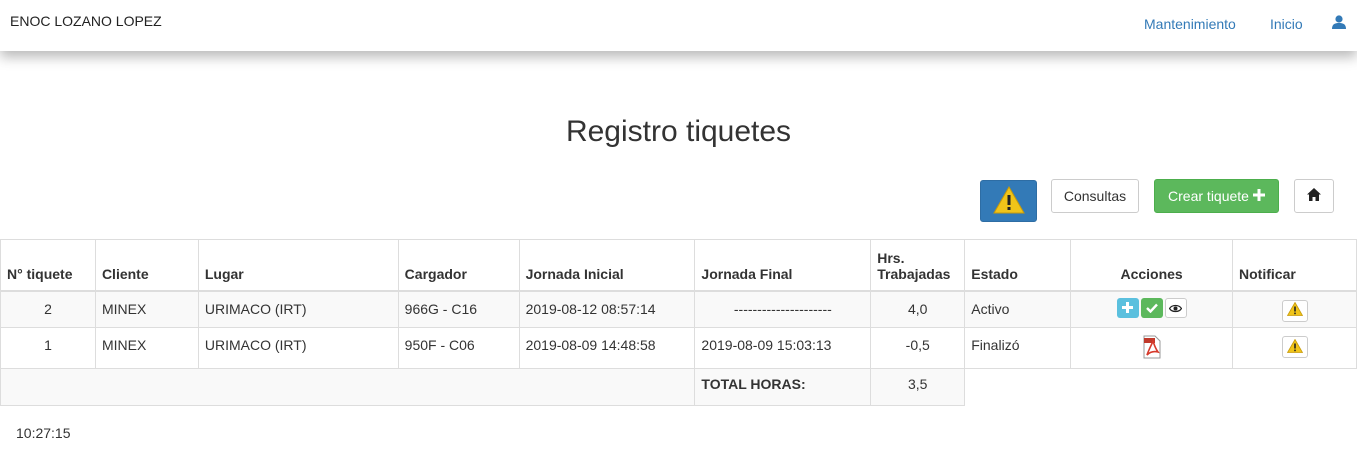 This screenshot has height=475, width=1357. Describe the element at coordinates (678, 131) in the screenshot. I see `page-title: Registro tiquetes` at that location.